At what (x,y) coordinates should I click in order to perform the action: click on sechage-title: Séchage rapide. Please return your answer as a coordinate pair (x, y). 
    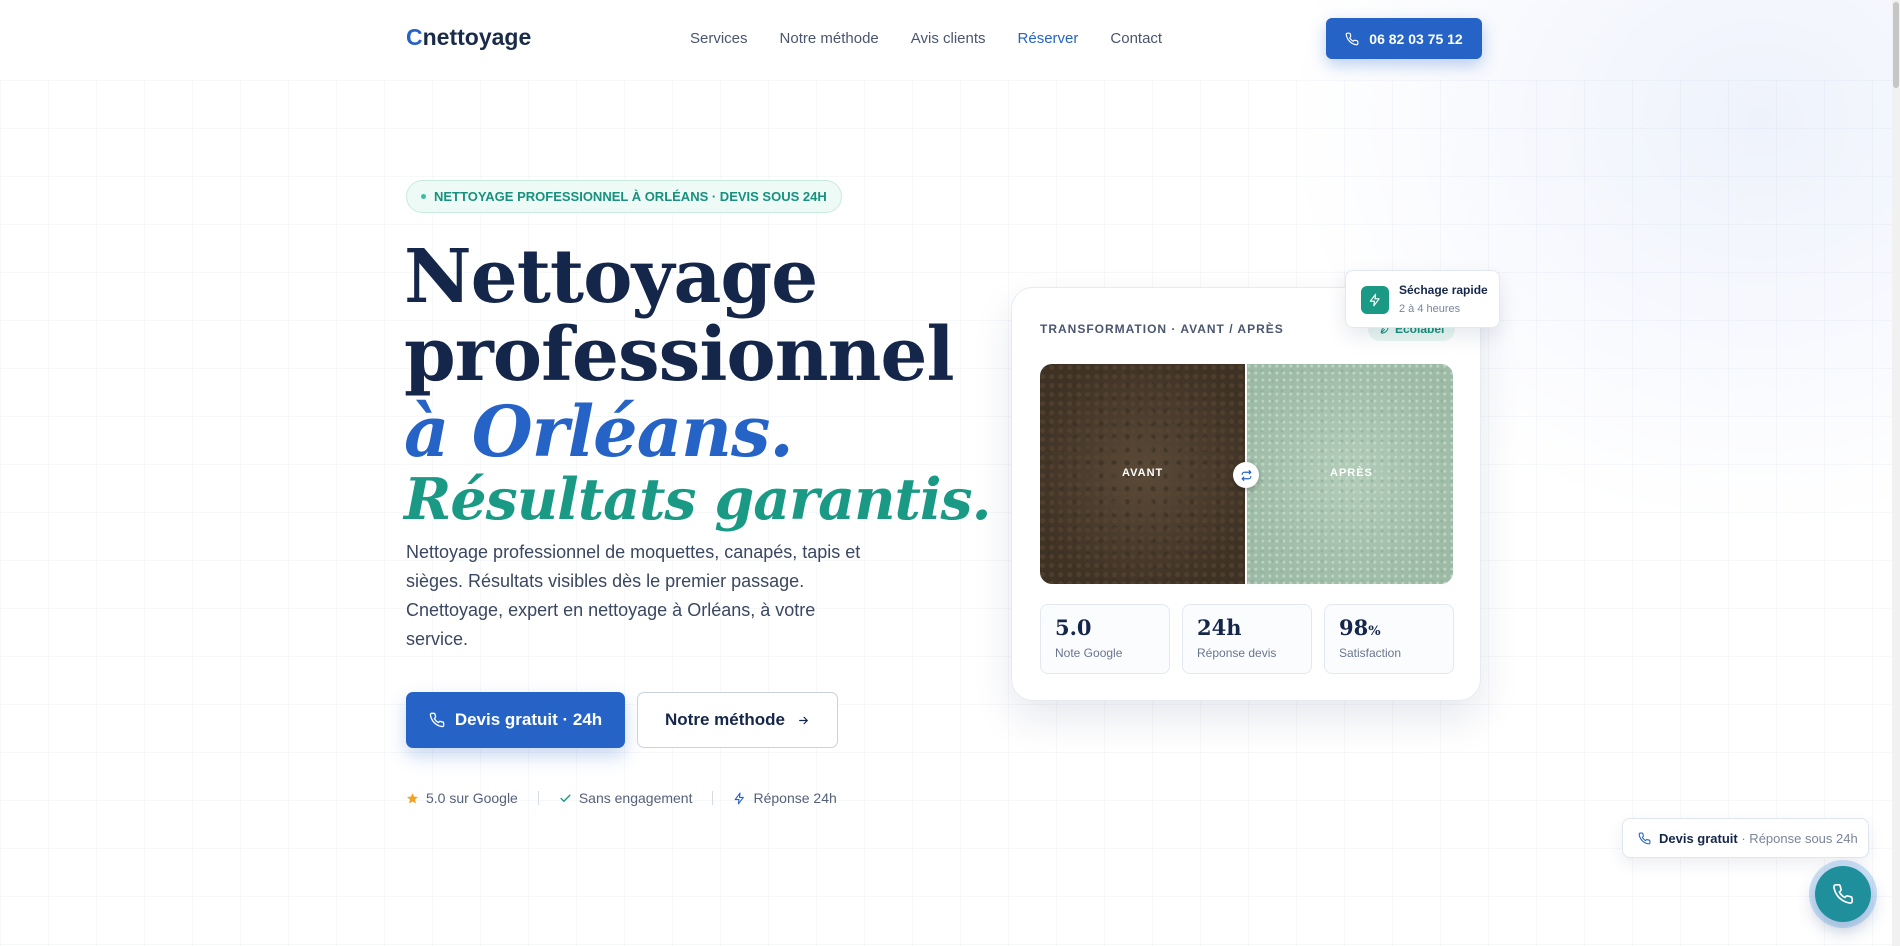
    Looking at the image, I should click on (1443, 290).